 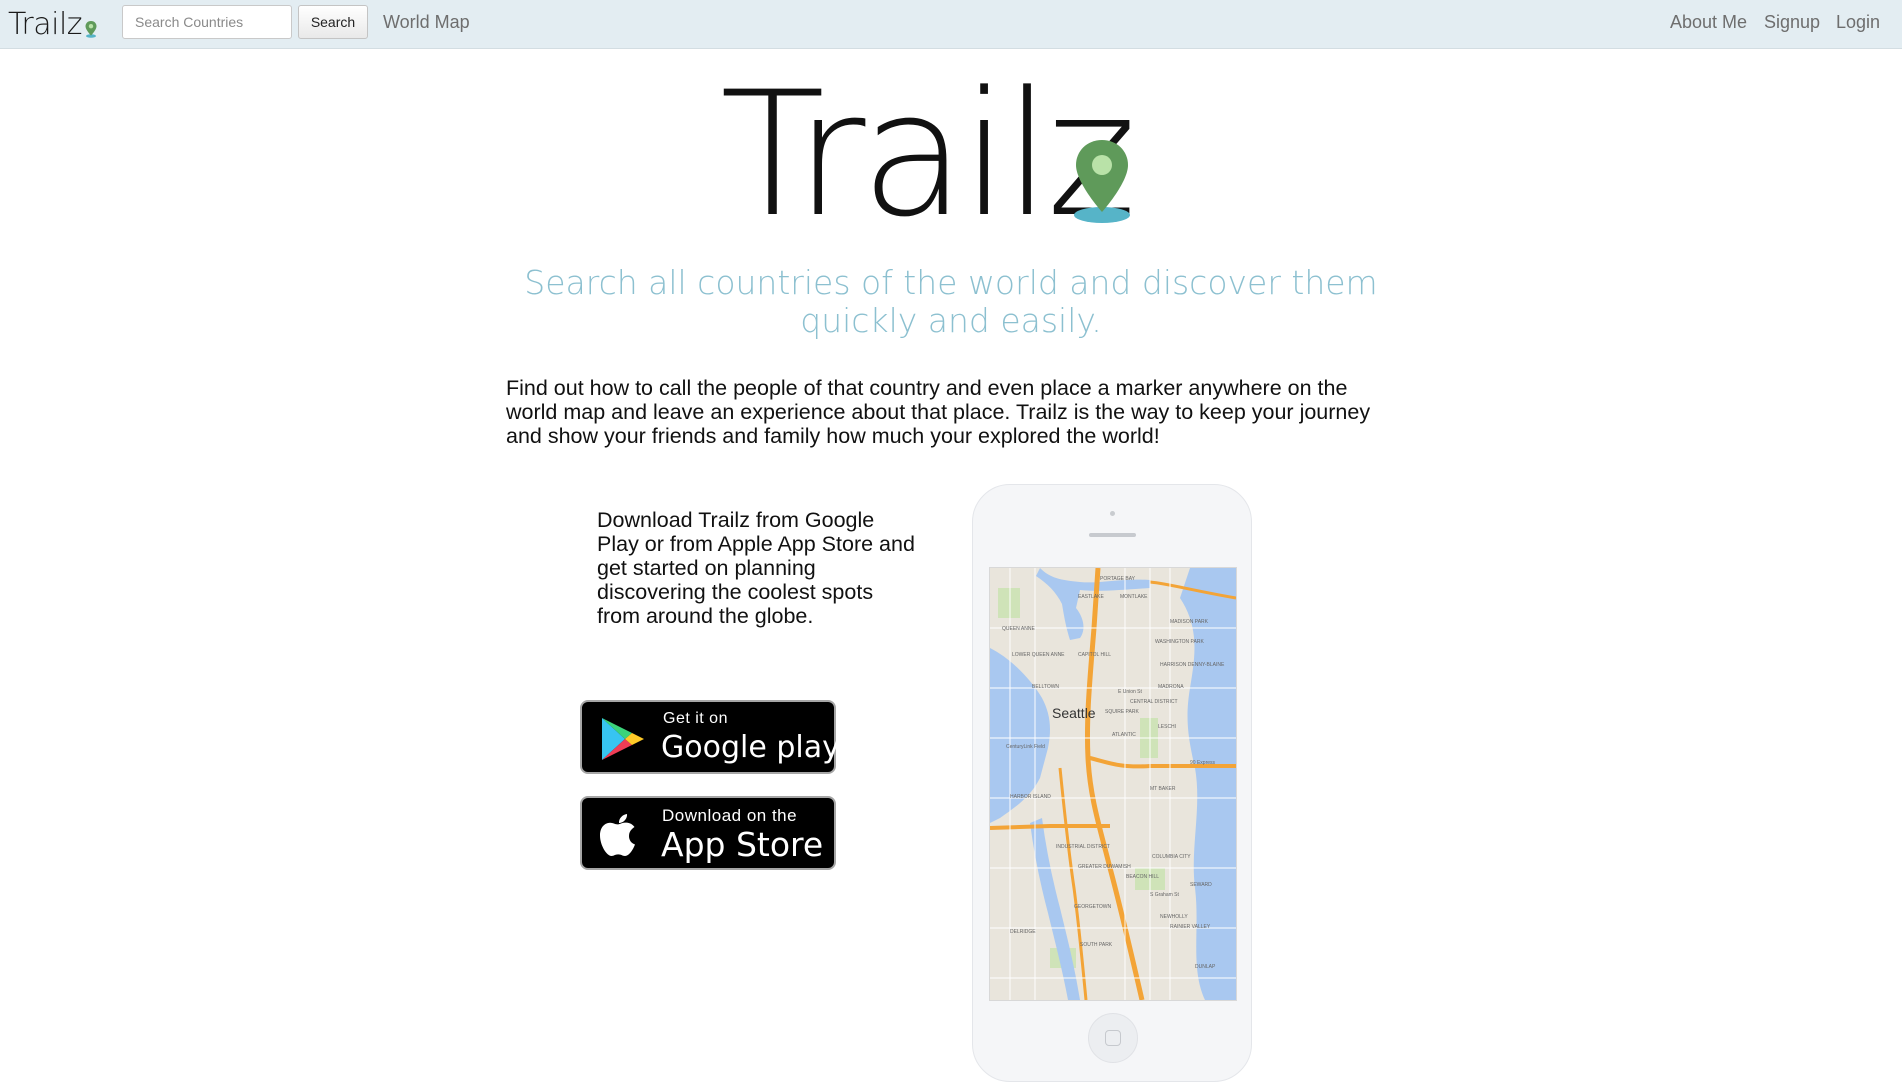 What do you see at coordinates (1018, 629) in the screenshot?
I see `map-label: QUEEN ANNE` at bounding box center [1018, 629].